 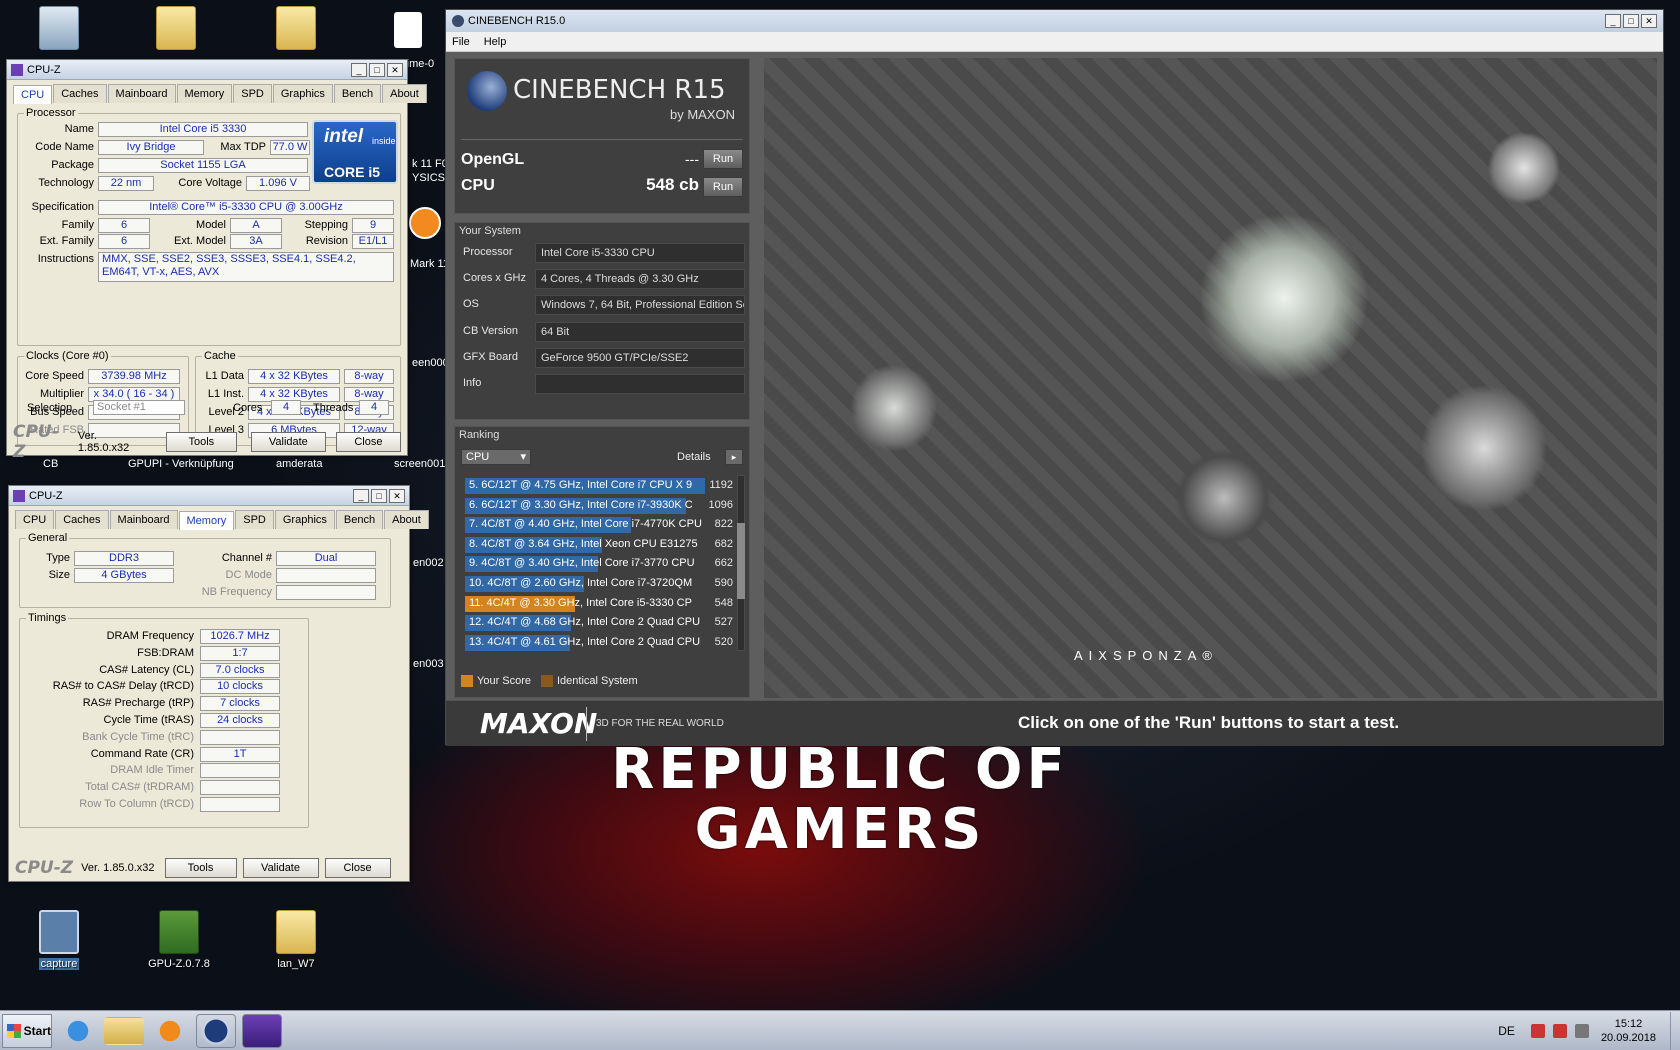 I want to click on socket-select: Socket #1, so click(x=139, y=407).